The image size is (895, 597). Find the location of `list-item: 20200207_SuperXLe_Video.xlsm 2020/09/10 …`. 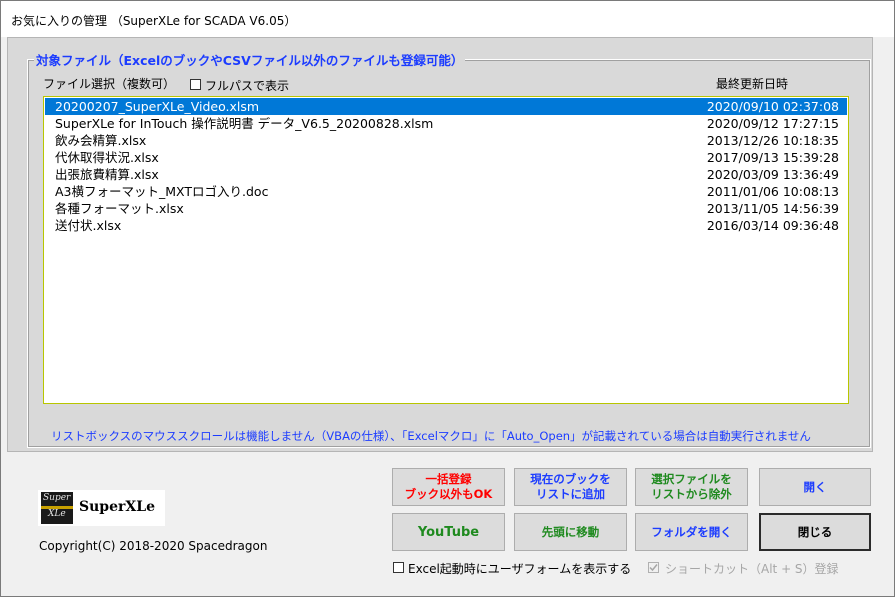

list-item: 20200207_SuperXLe_Video.xlsm 2020/09/10 … is located at coordinates (446, 106).